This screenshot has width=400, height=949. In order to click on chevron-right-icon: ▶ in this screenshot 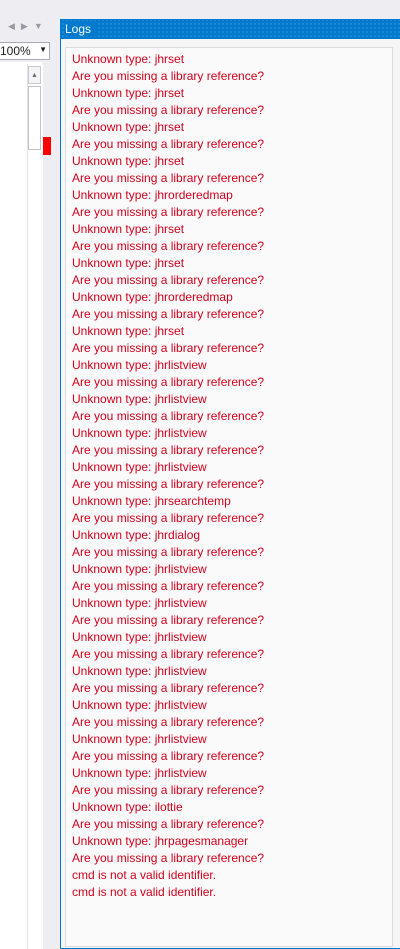, I will do `click(27, 26)`.